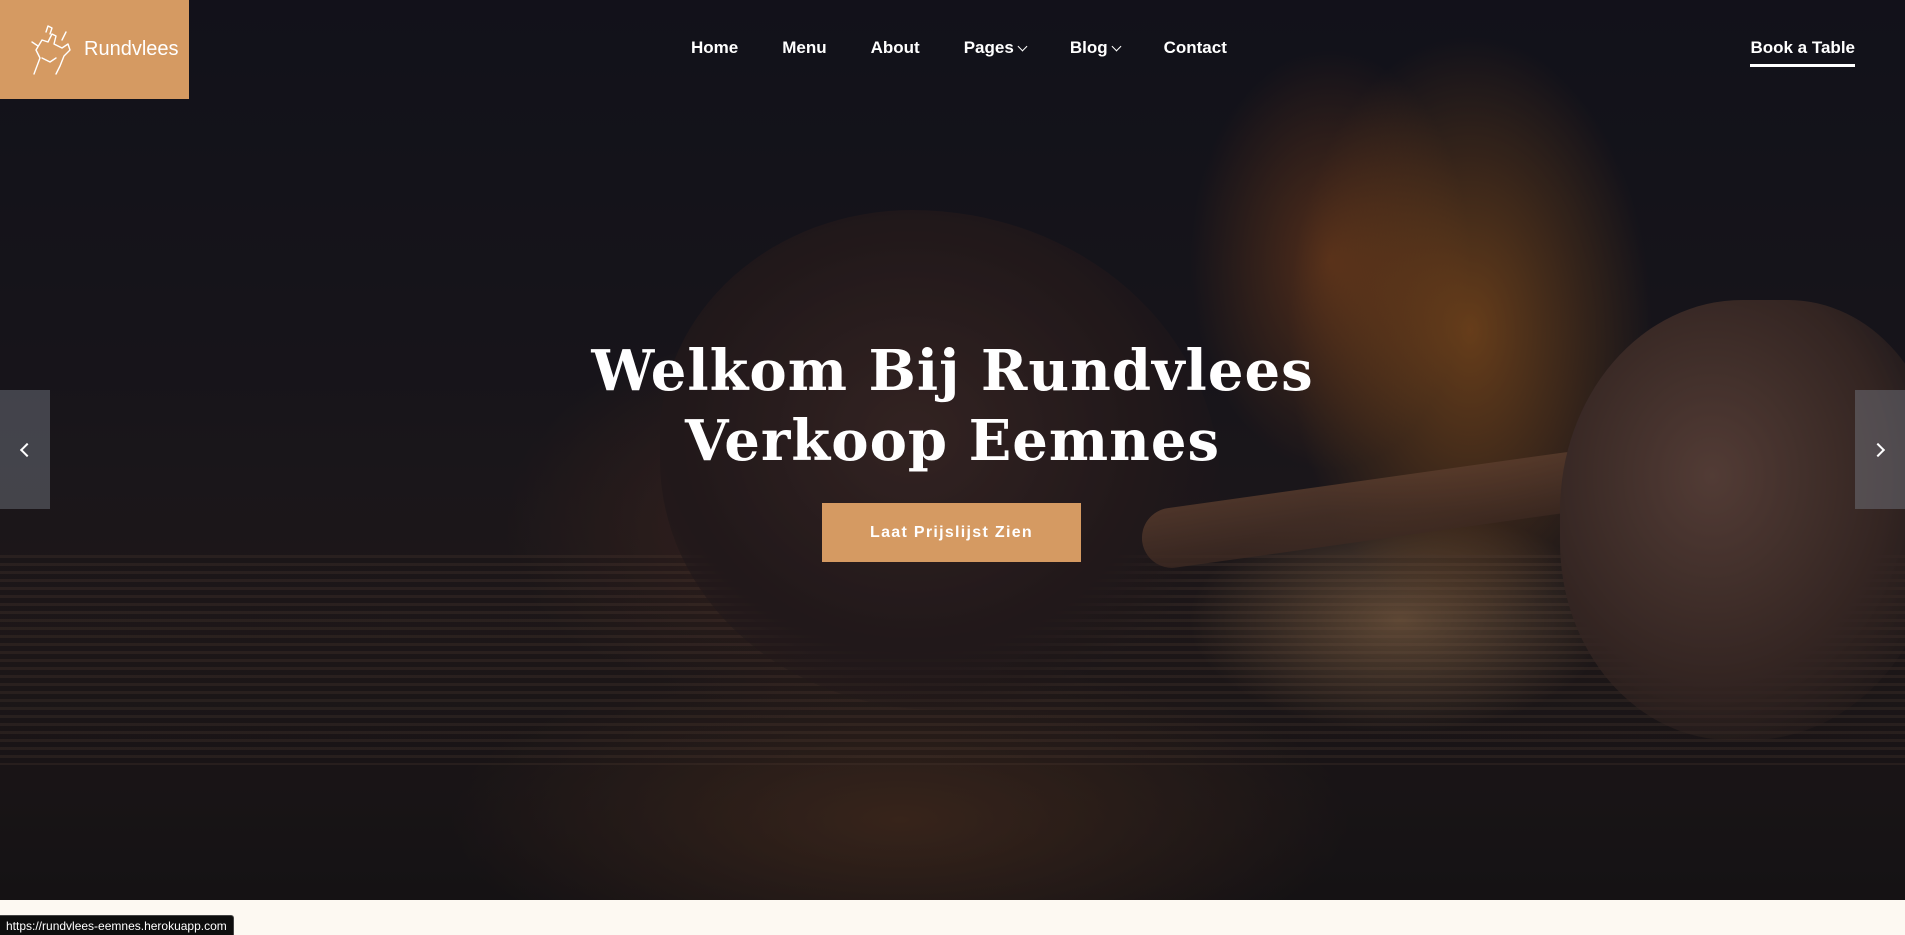 Image resolution: width=1905 pixels, height=935 pixels. I want to click on nav-home: Home, so click(714, 48).